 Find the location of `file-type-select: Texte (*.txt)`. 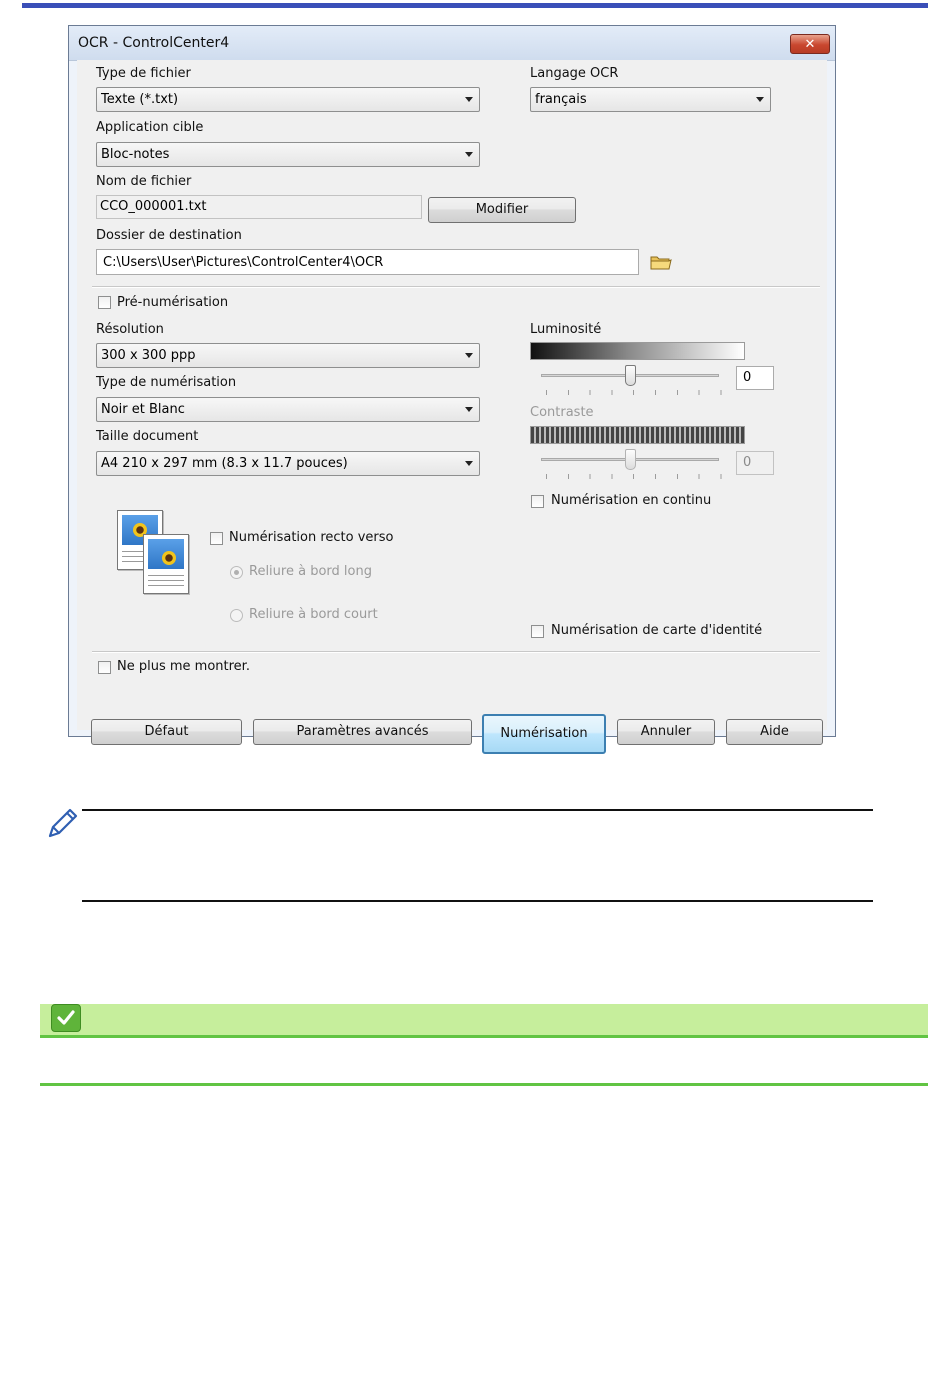

file-type-select: Texte (*.txt) is located at coordinates (288, 99).